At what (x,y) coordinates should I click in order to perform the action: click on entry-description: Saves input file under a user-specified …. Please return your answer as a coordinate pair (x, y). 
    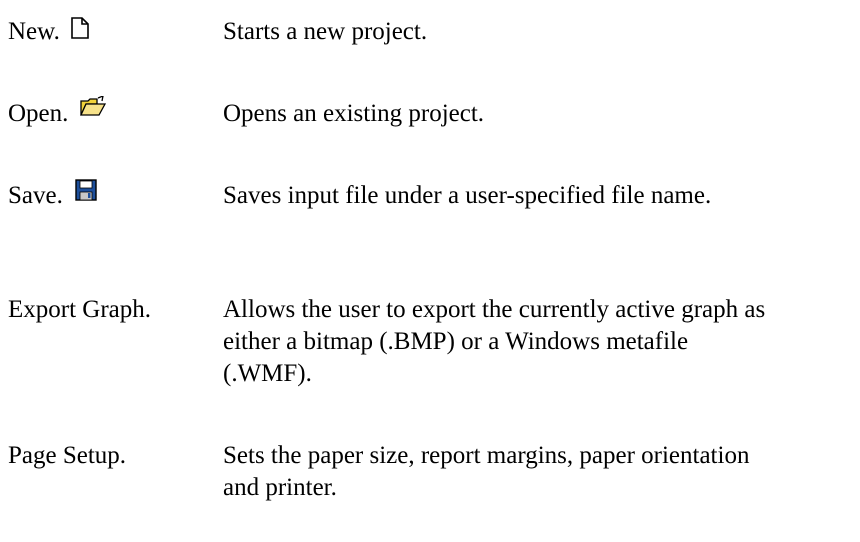
    Looking at the image, I should click on (467, 195).